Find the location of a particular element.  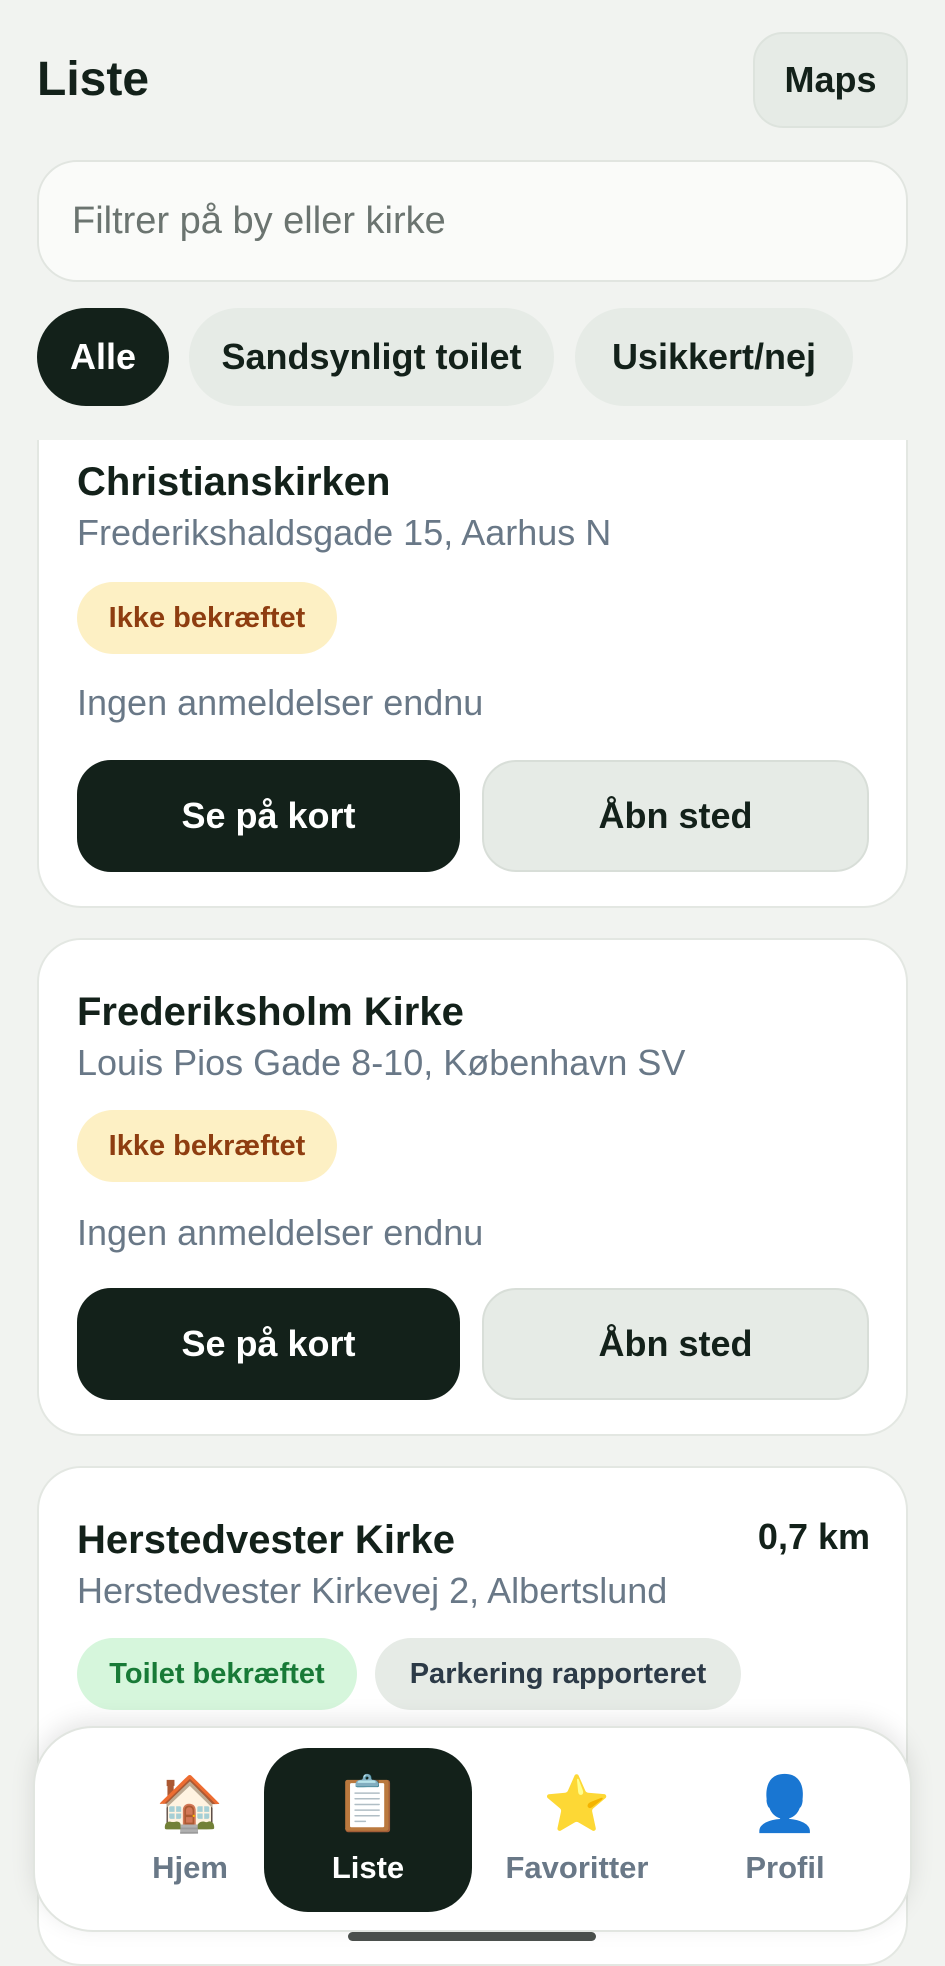

house-icon: 🏠 is located at coordinates (190, 1804).